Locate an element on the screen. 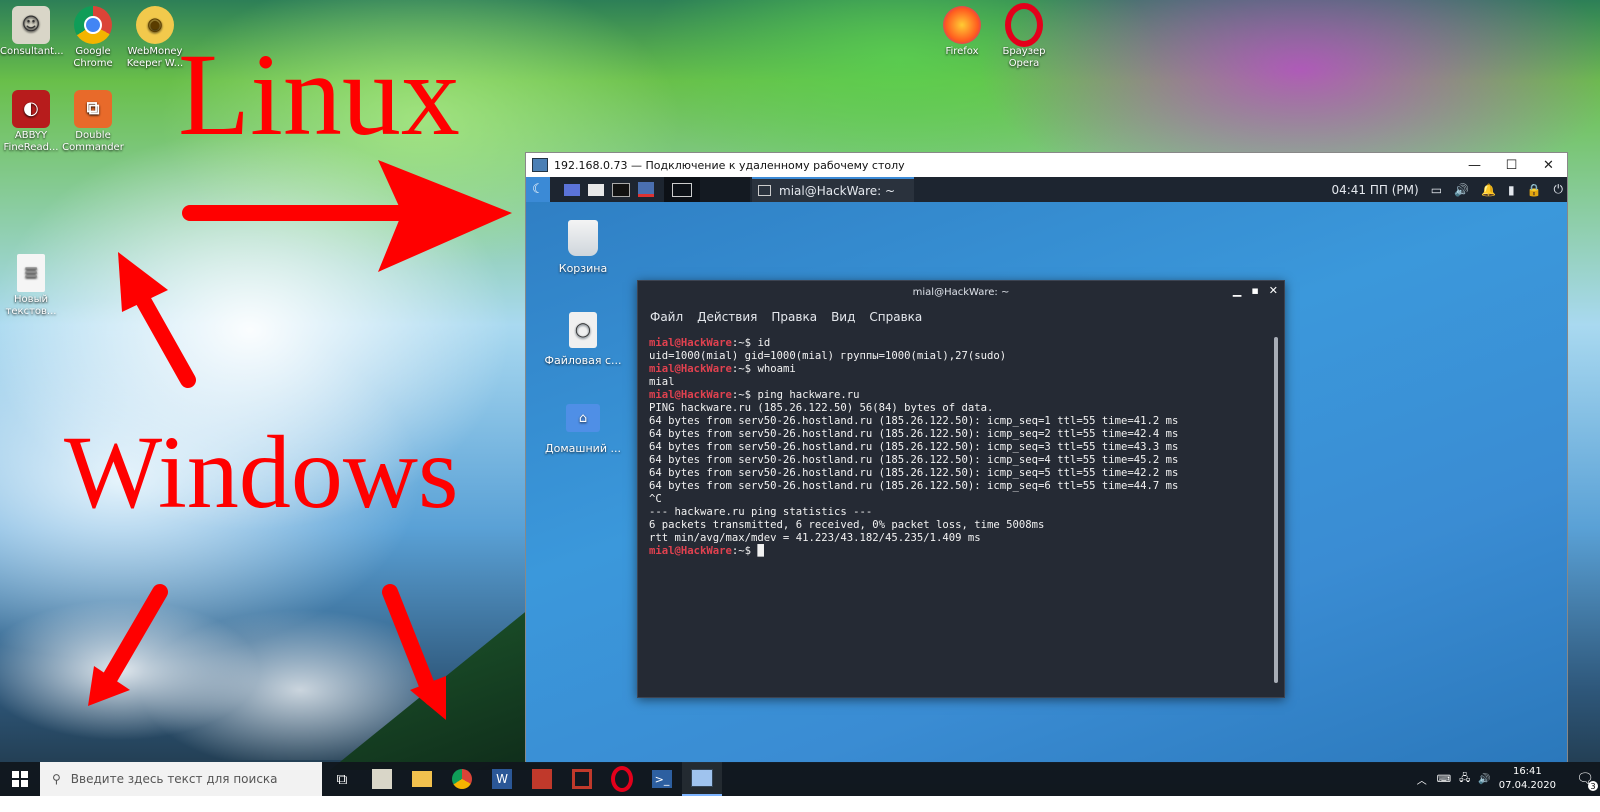  taskbar-search-box: ⚲ Введите здесь текст для поиска is located at coordinates (181, 779).